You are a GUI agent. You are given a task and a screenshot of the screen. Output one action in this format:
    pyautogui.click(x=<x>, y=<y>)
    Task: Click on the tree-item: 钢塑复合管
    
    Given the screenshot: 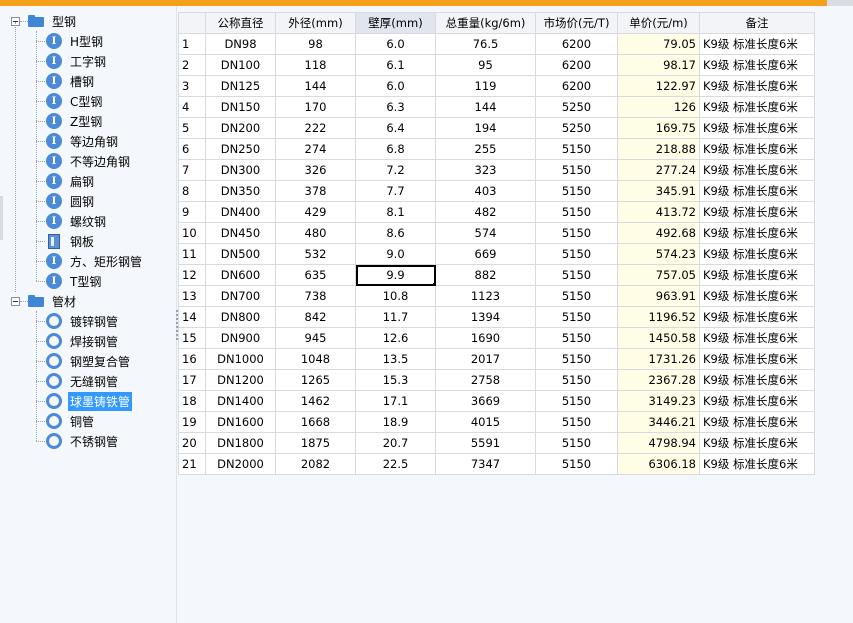 What is the action you would take?
    pyautogui.click(x=89, y=361)
    